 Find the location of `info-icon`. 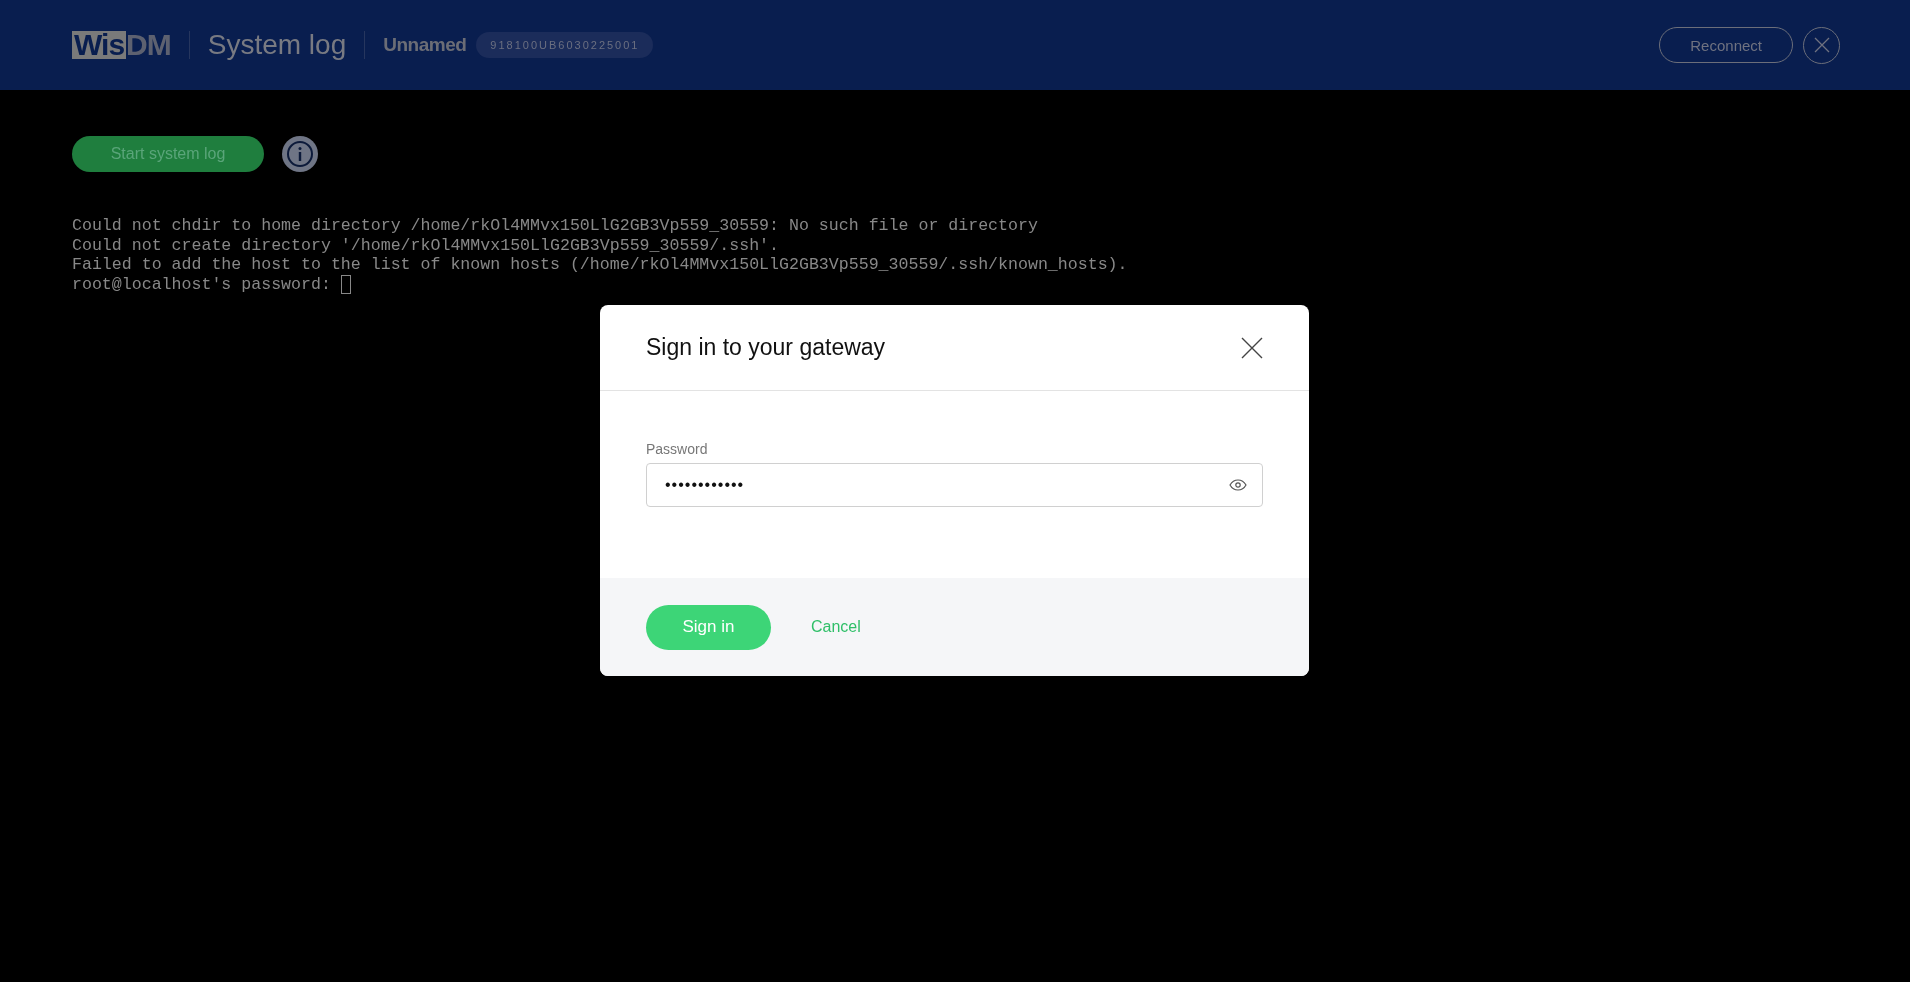

info-icon is located at coordinates (300, 154).